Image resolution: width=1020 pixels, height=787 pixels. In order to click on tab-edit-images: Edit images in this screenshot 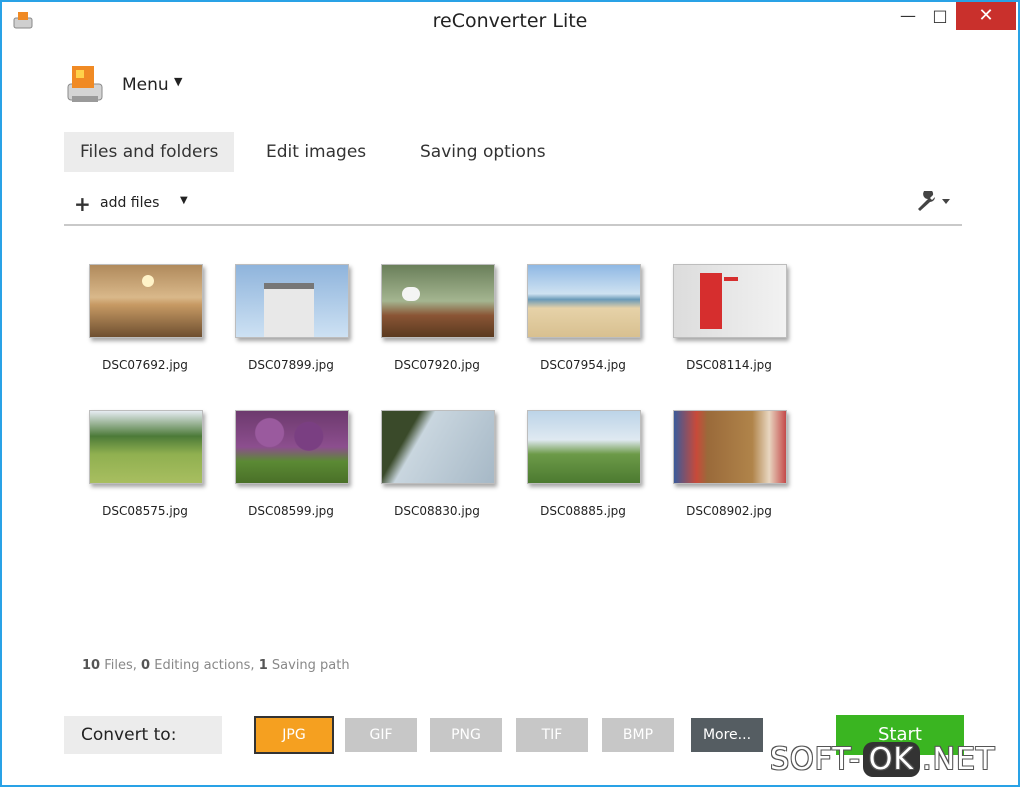, I will do `click(316, 152)`.